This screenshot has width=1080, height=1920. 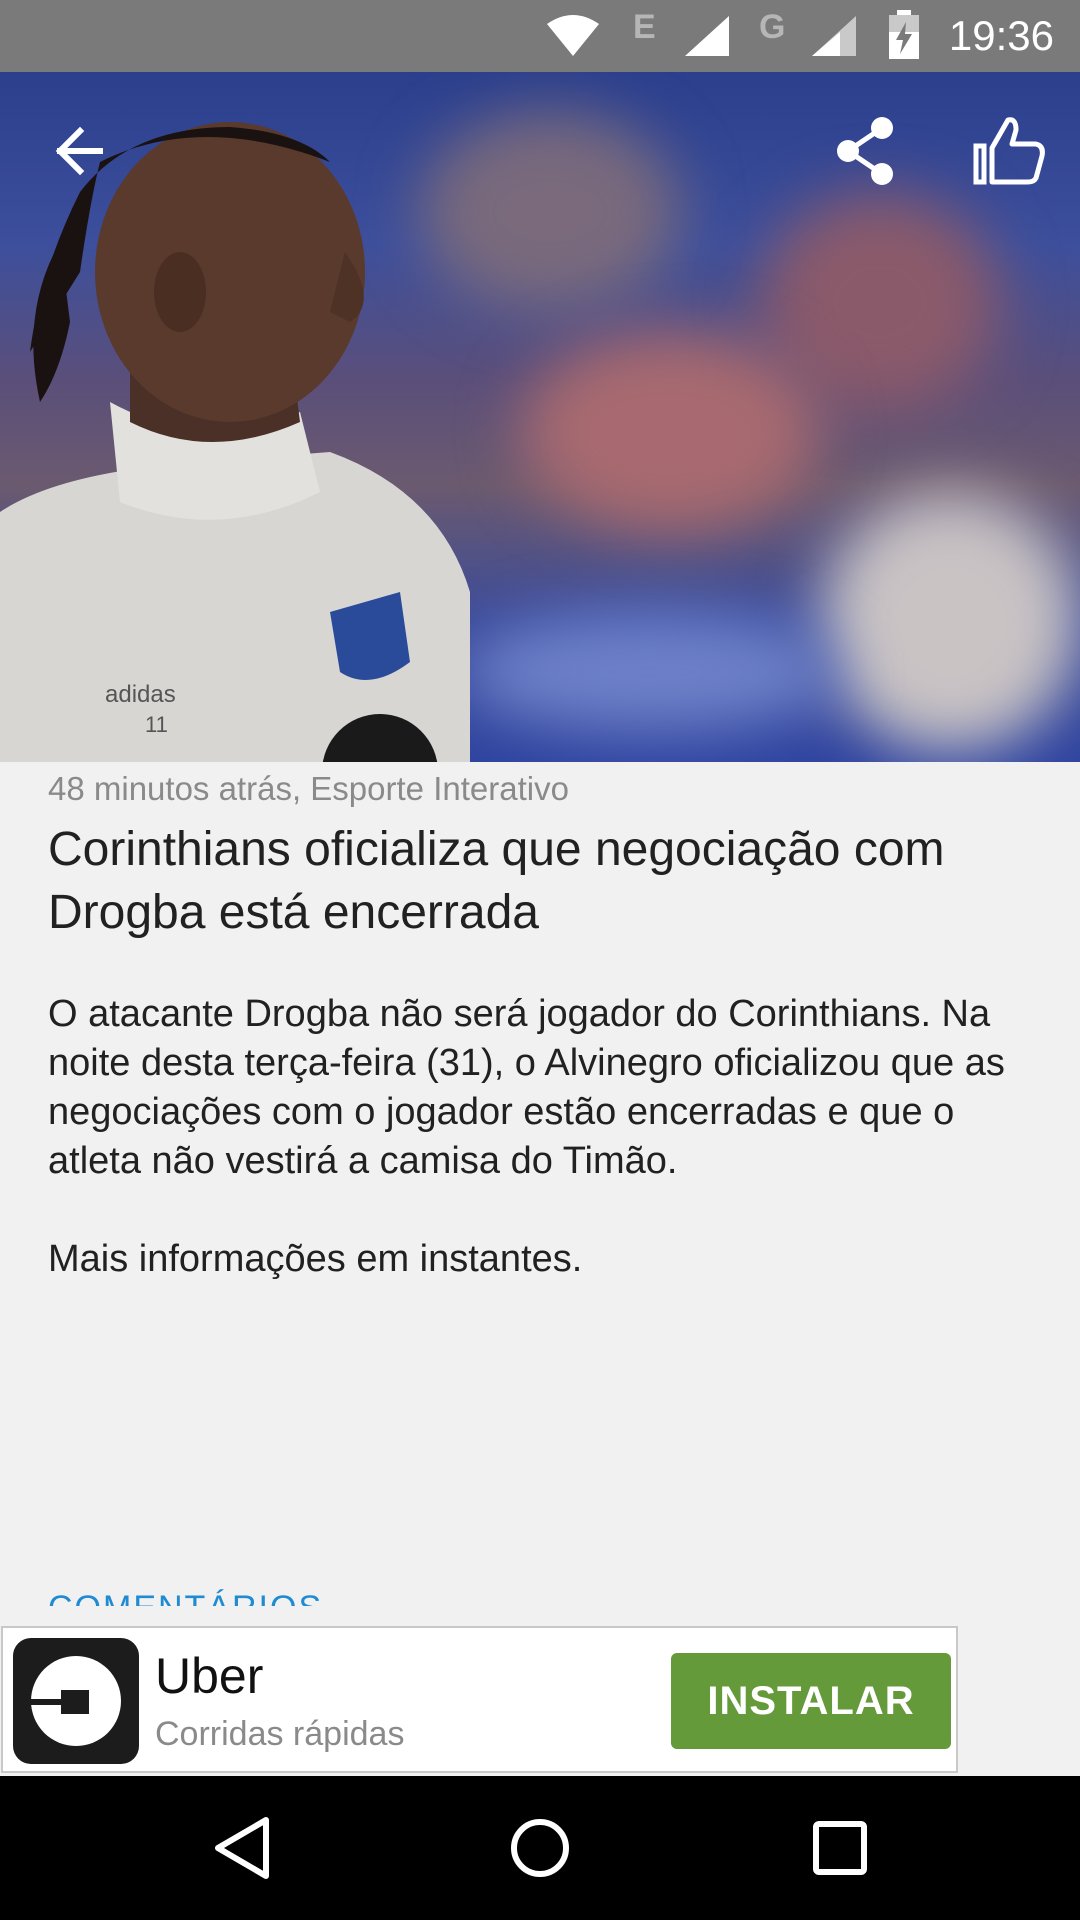 What do you see at coordinates (76, 1701) in the screenshot?
I see `uber-app-icon` at bounding box center [76, 1701].